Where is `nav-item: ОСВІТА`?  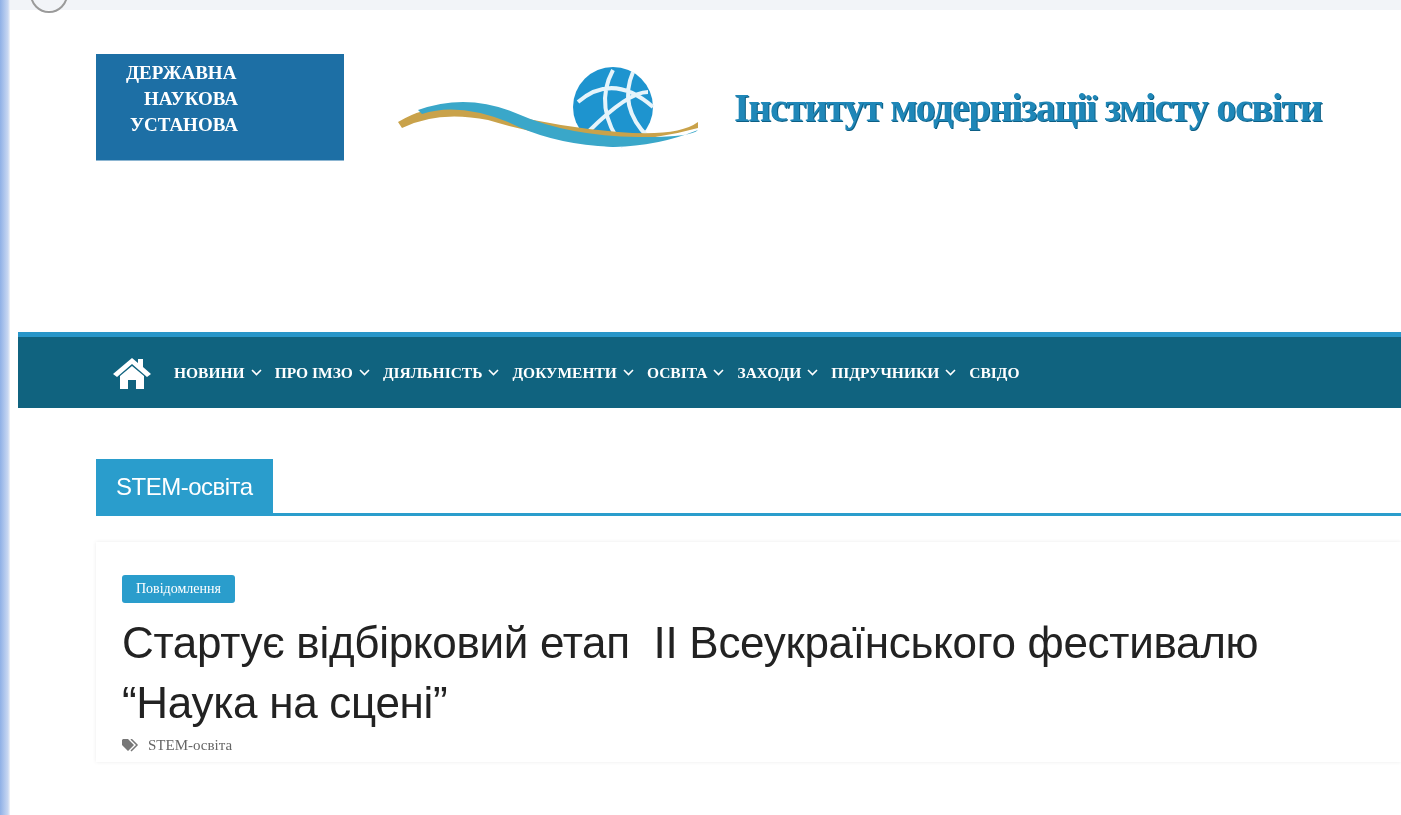 nav-item: ОСВІТА is located at coordinates (685, 372).